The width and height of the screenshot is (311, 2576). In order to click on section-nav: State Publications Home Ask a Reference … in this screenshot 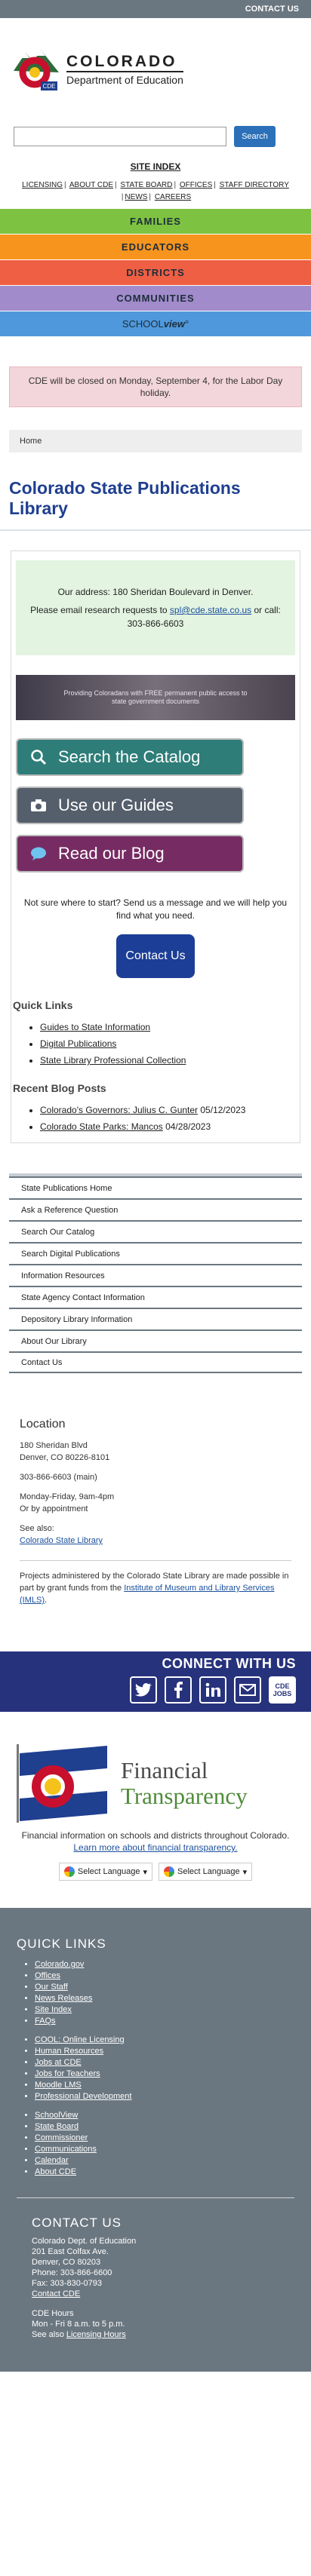, I will do `click(155, 1273)`.